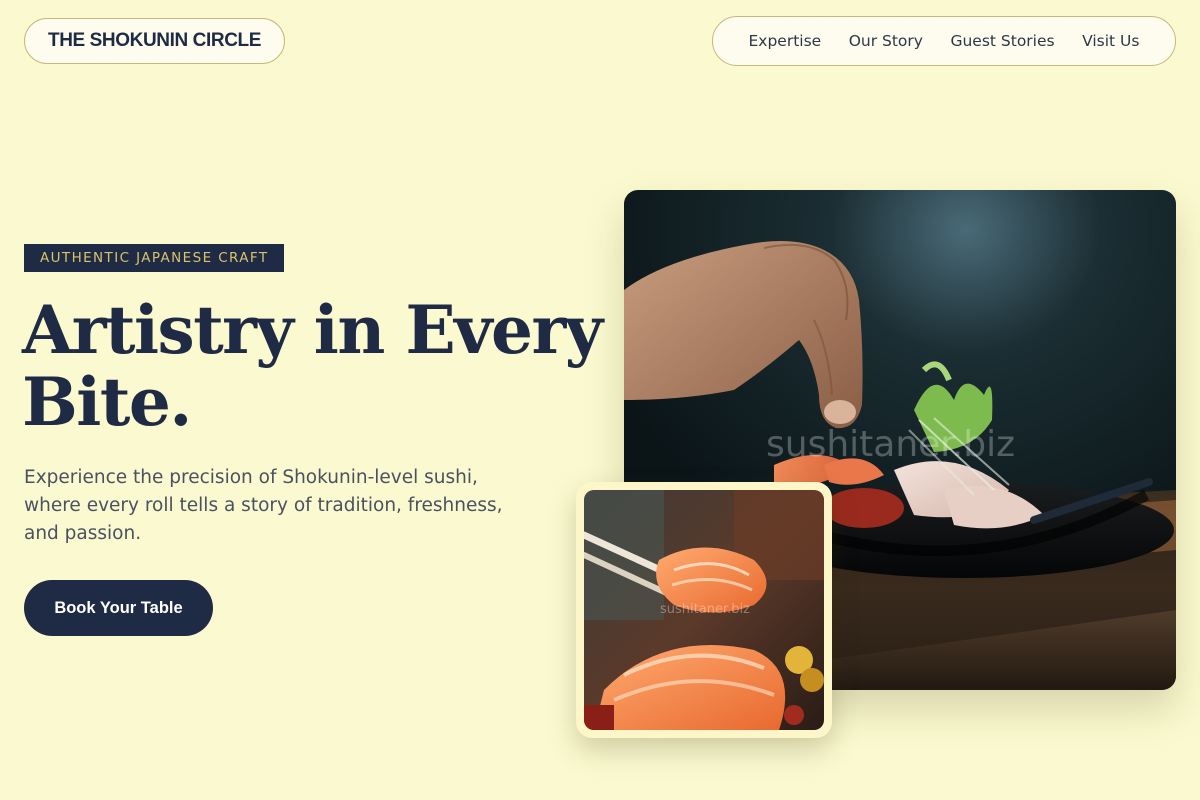 The height and width of the screenshot is (800, 1200). Describe the element at coordinates (312, 330) in the screenshot. I see `hero-headline-line1: Artistry in Every` at that location.